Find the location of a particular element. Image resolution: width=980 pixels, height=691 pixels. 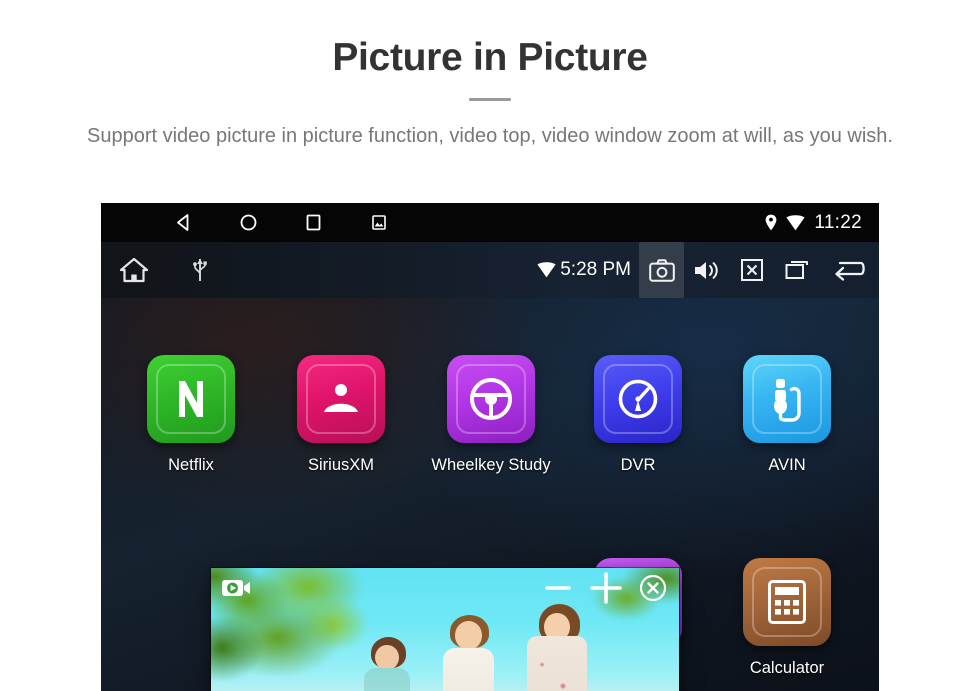

av-plug-icon is located at coordinates (787, 400).